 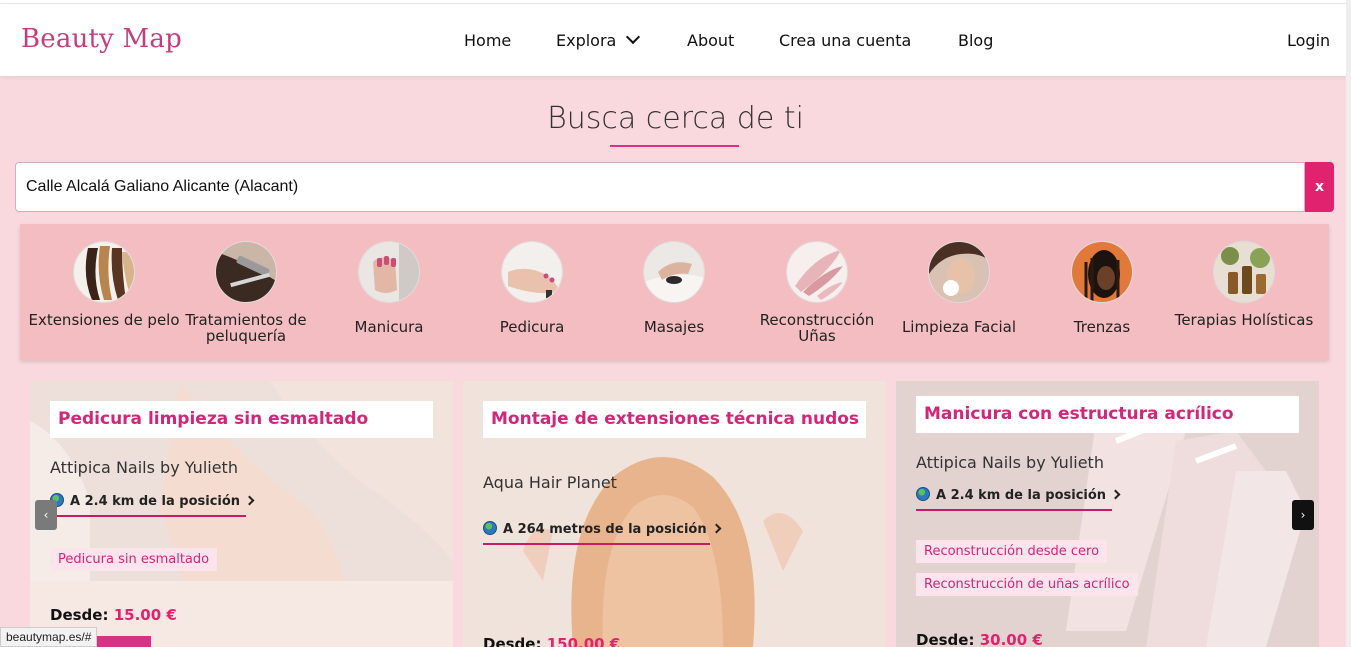 I want to click on card-action-button, so click(x=122, y=641).